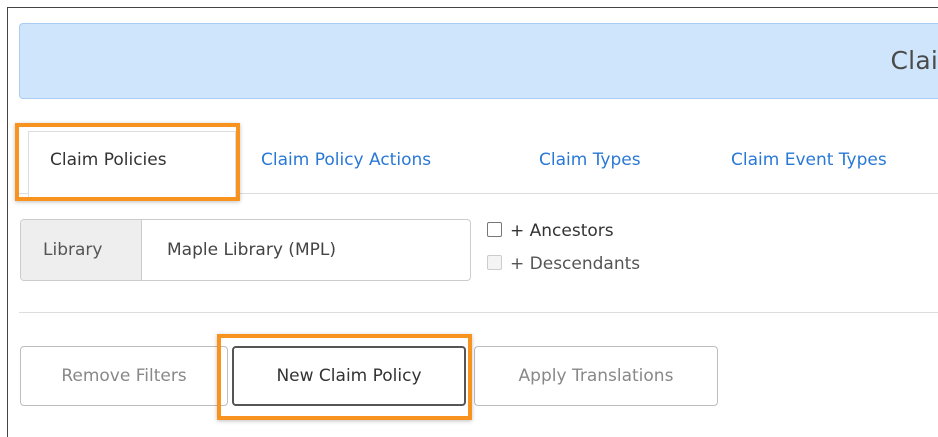  I want to click on library-filter-addon: Library, so click(81, 250).